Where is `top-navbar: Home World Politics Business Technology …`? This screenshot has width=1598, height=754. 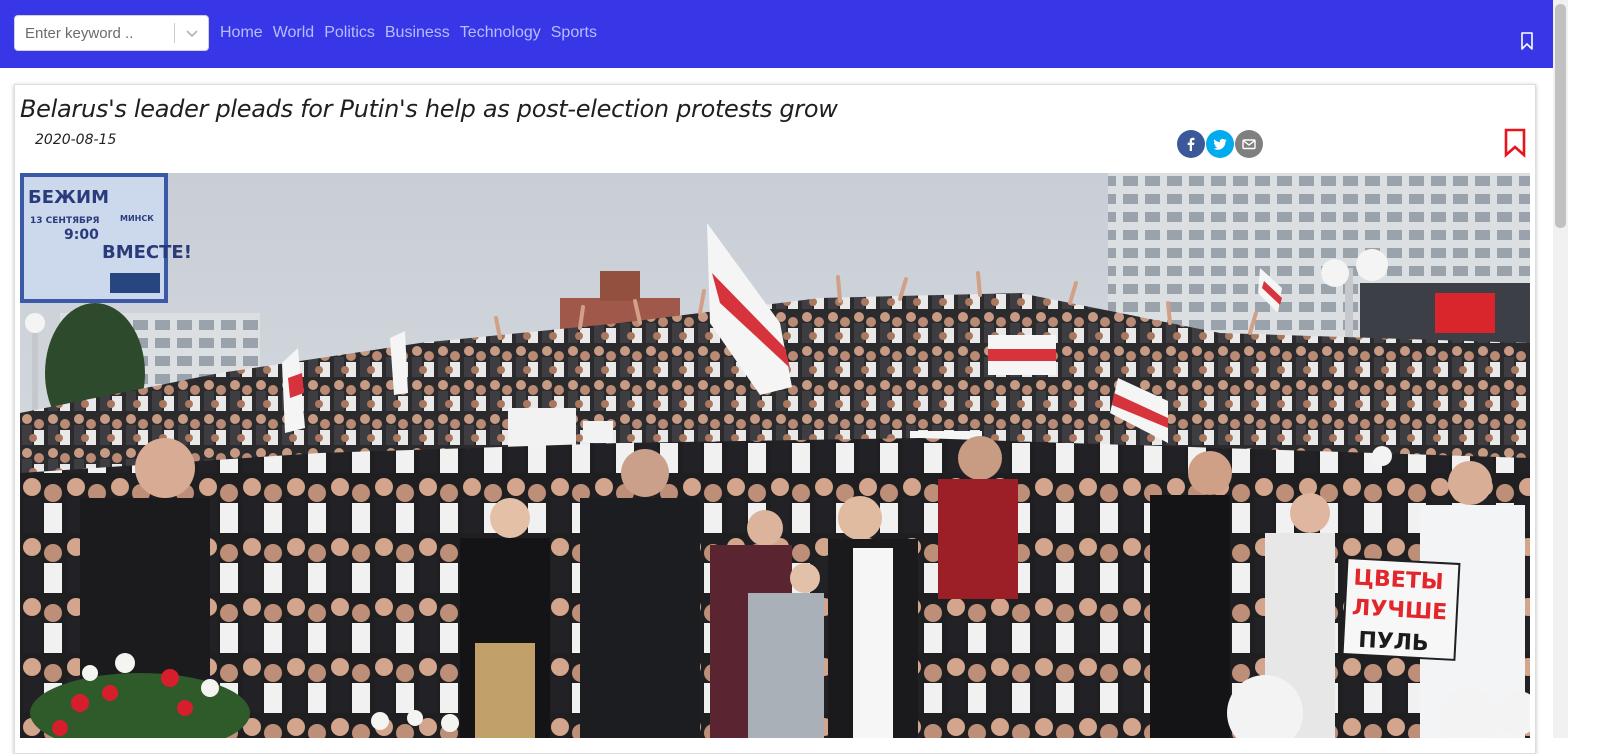
top-navbar: Home World Politics Business Technology … is located at coordinates (776, 34).